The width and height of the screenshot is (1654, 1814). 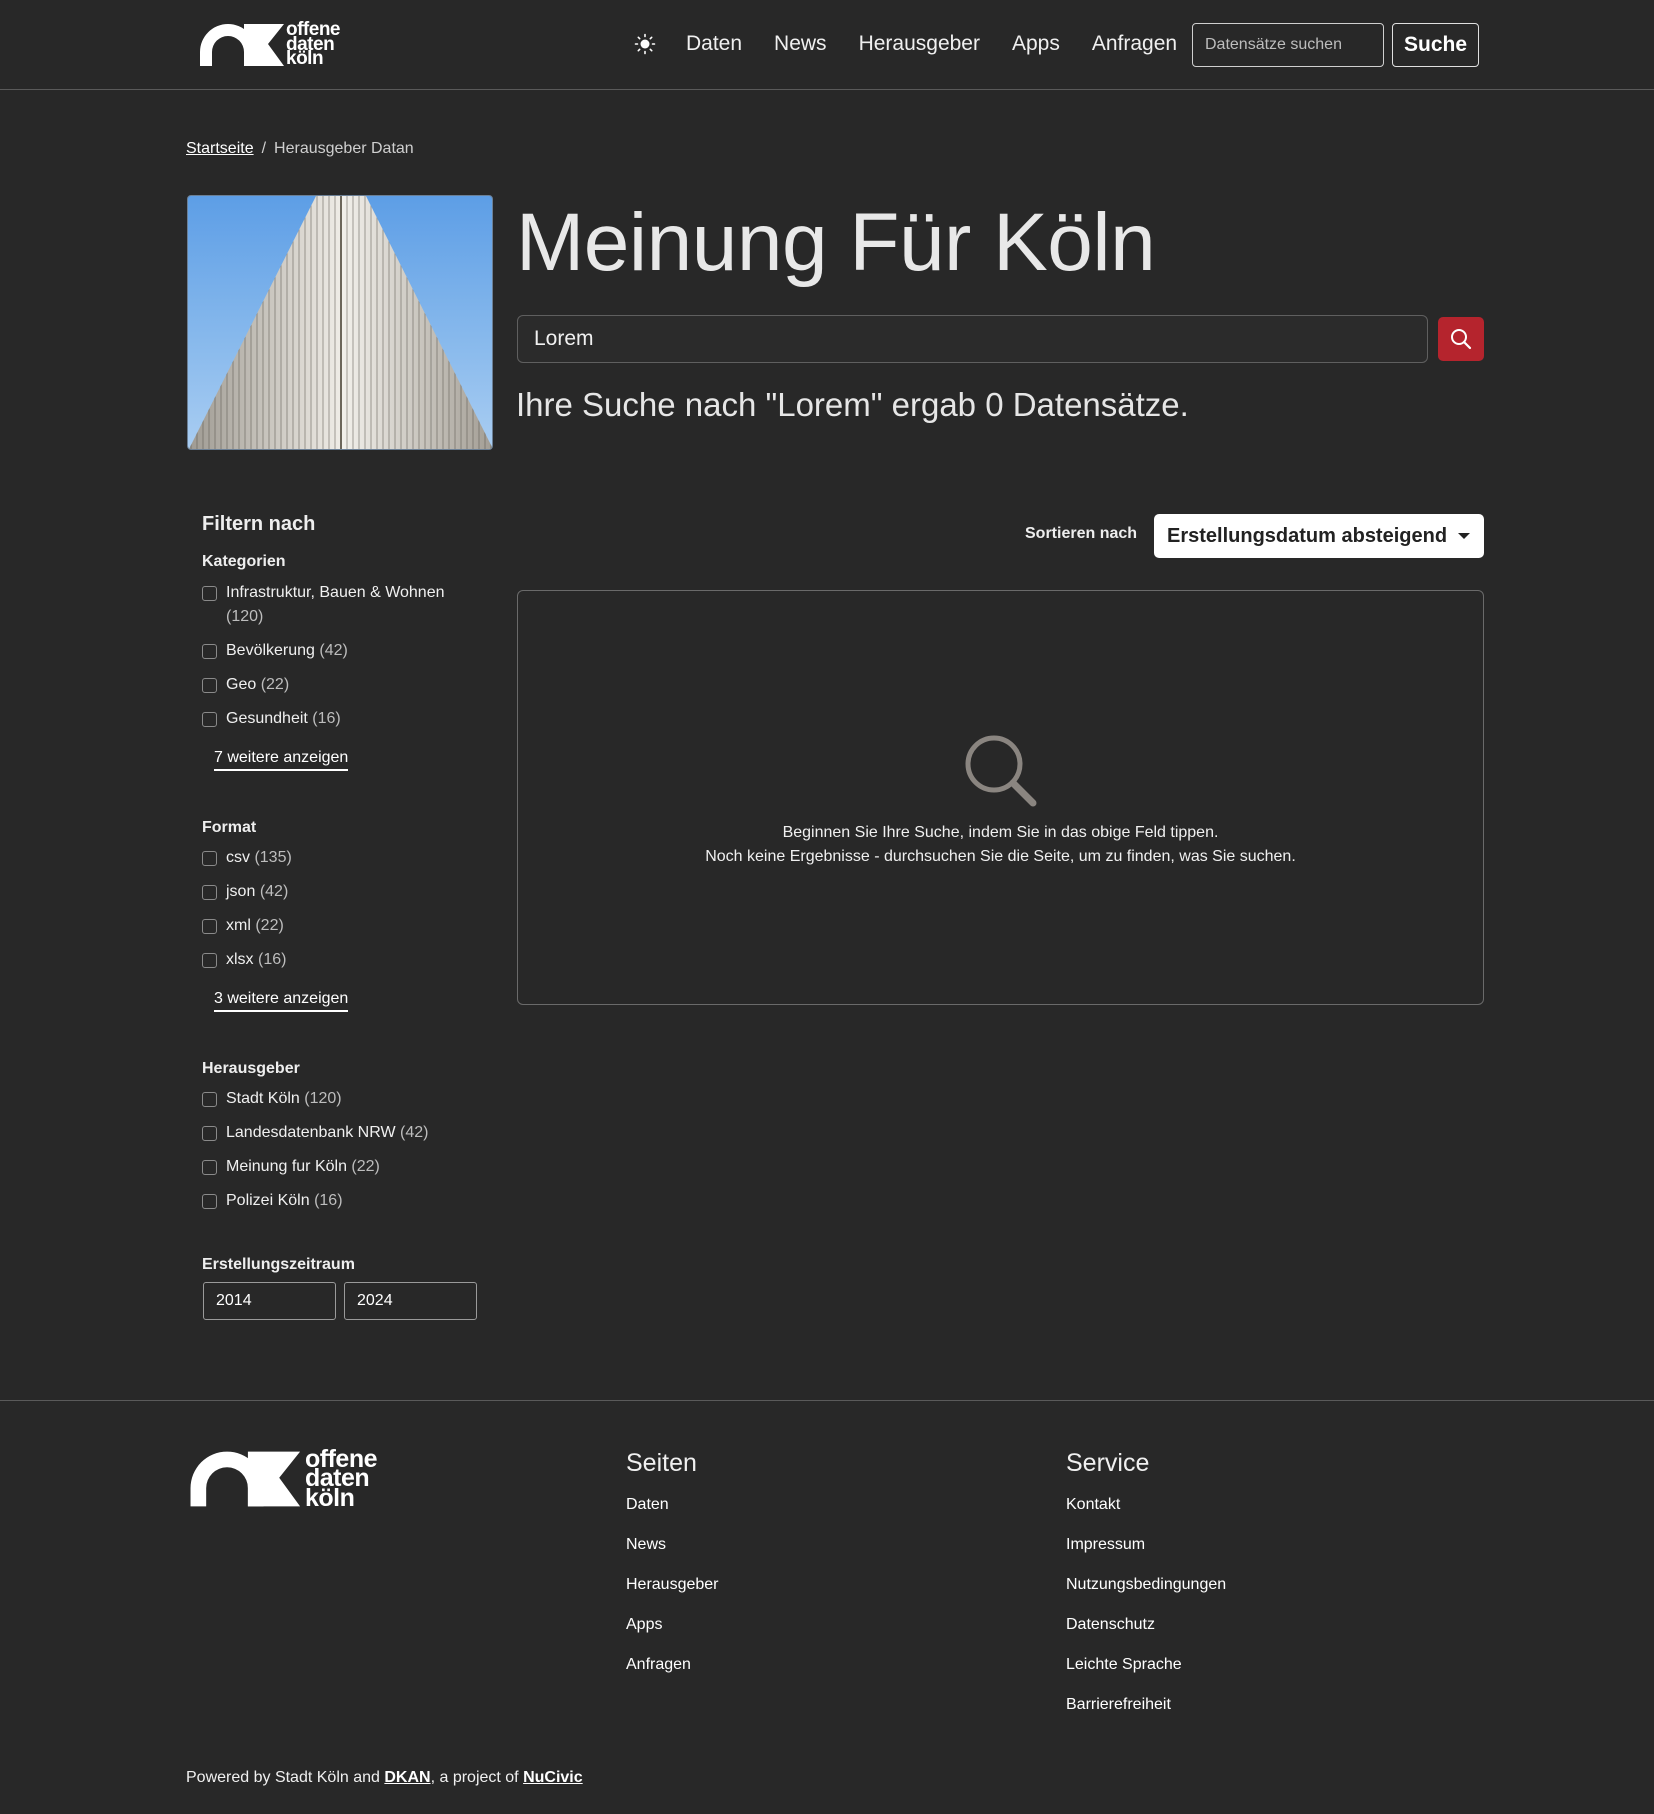 I want to click on filter-group-kategorien: Kategorien, so click(x=244, y=561).